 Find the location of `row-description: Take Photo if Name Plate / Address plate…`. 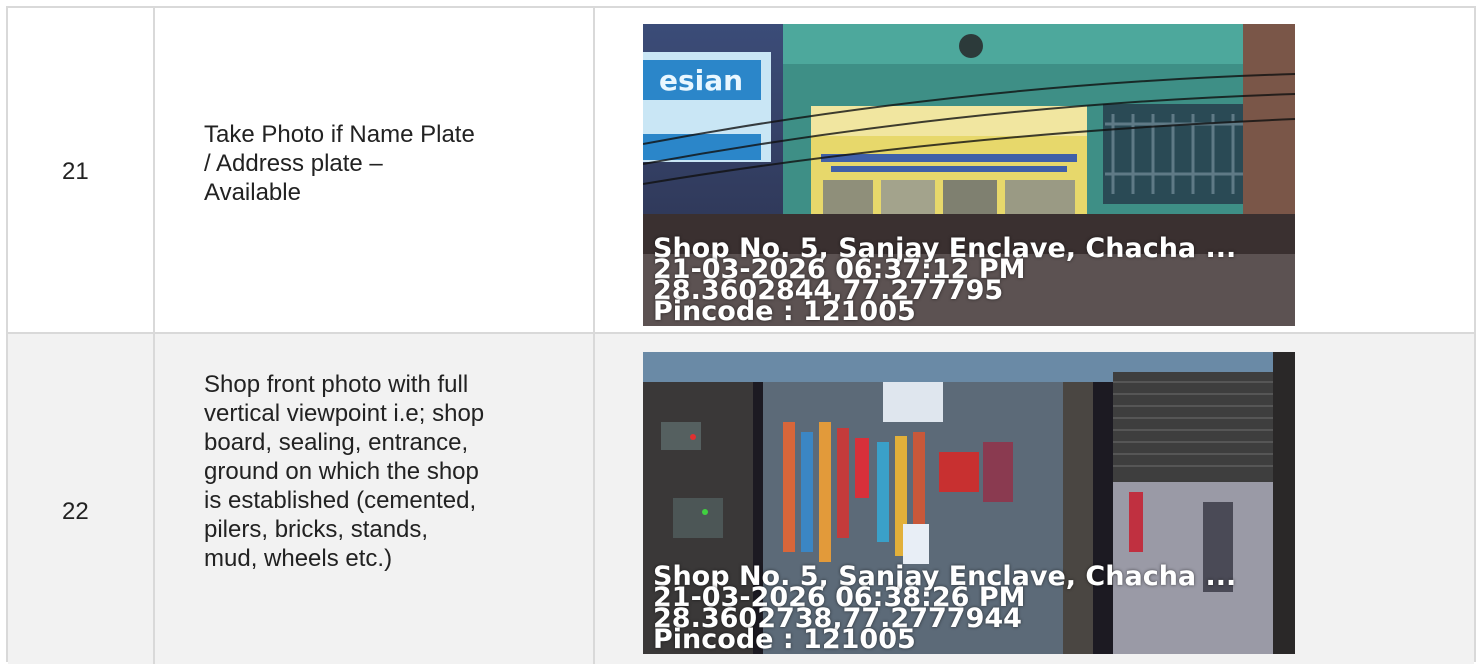

row-description: Take Photo if Name Plate / Address plate… is located at coordinates (339, 163).